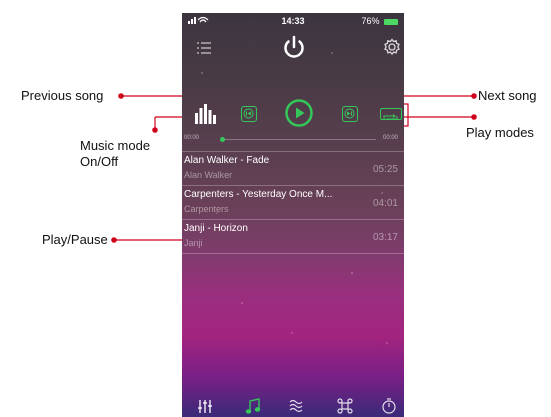 Image resolution: width=551 pixels, height=417 pixels. What do you see at coordinates (205, 113) in the screenshot?
I see `equalizer-icon` at bounding box center [205, 113].